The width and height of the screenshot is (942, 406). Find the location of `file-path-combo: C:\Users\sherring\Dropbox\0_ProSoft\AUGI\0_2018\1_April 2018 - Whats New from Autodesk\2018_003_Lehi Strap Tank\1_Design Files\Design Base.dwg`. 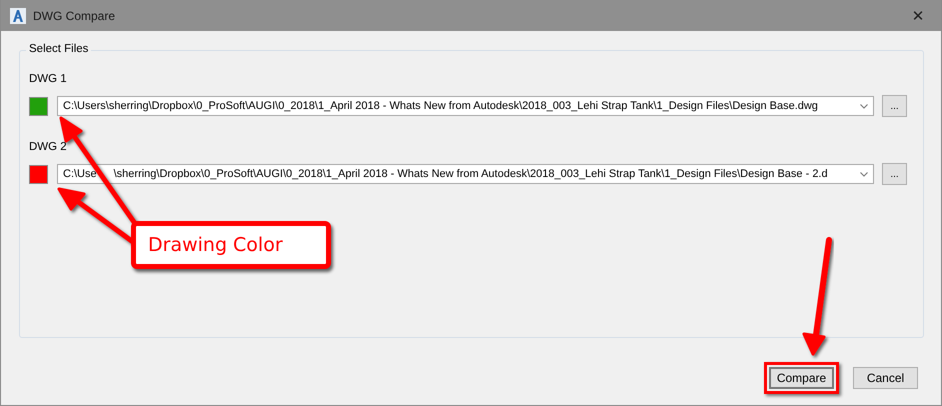

file-path-combo: C:\Users\sherring\Dropbox\0_ProSoft\AUGI\0_2018\1_April 2018 - Whats New from Autodesk\2018_003_Lehi Strap Tank\1_Design Files\Design Base.dwg is located at coordinates (465, 106).